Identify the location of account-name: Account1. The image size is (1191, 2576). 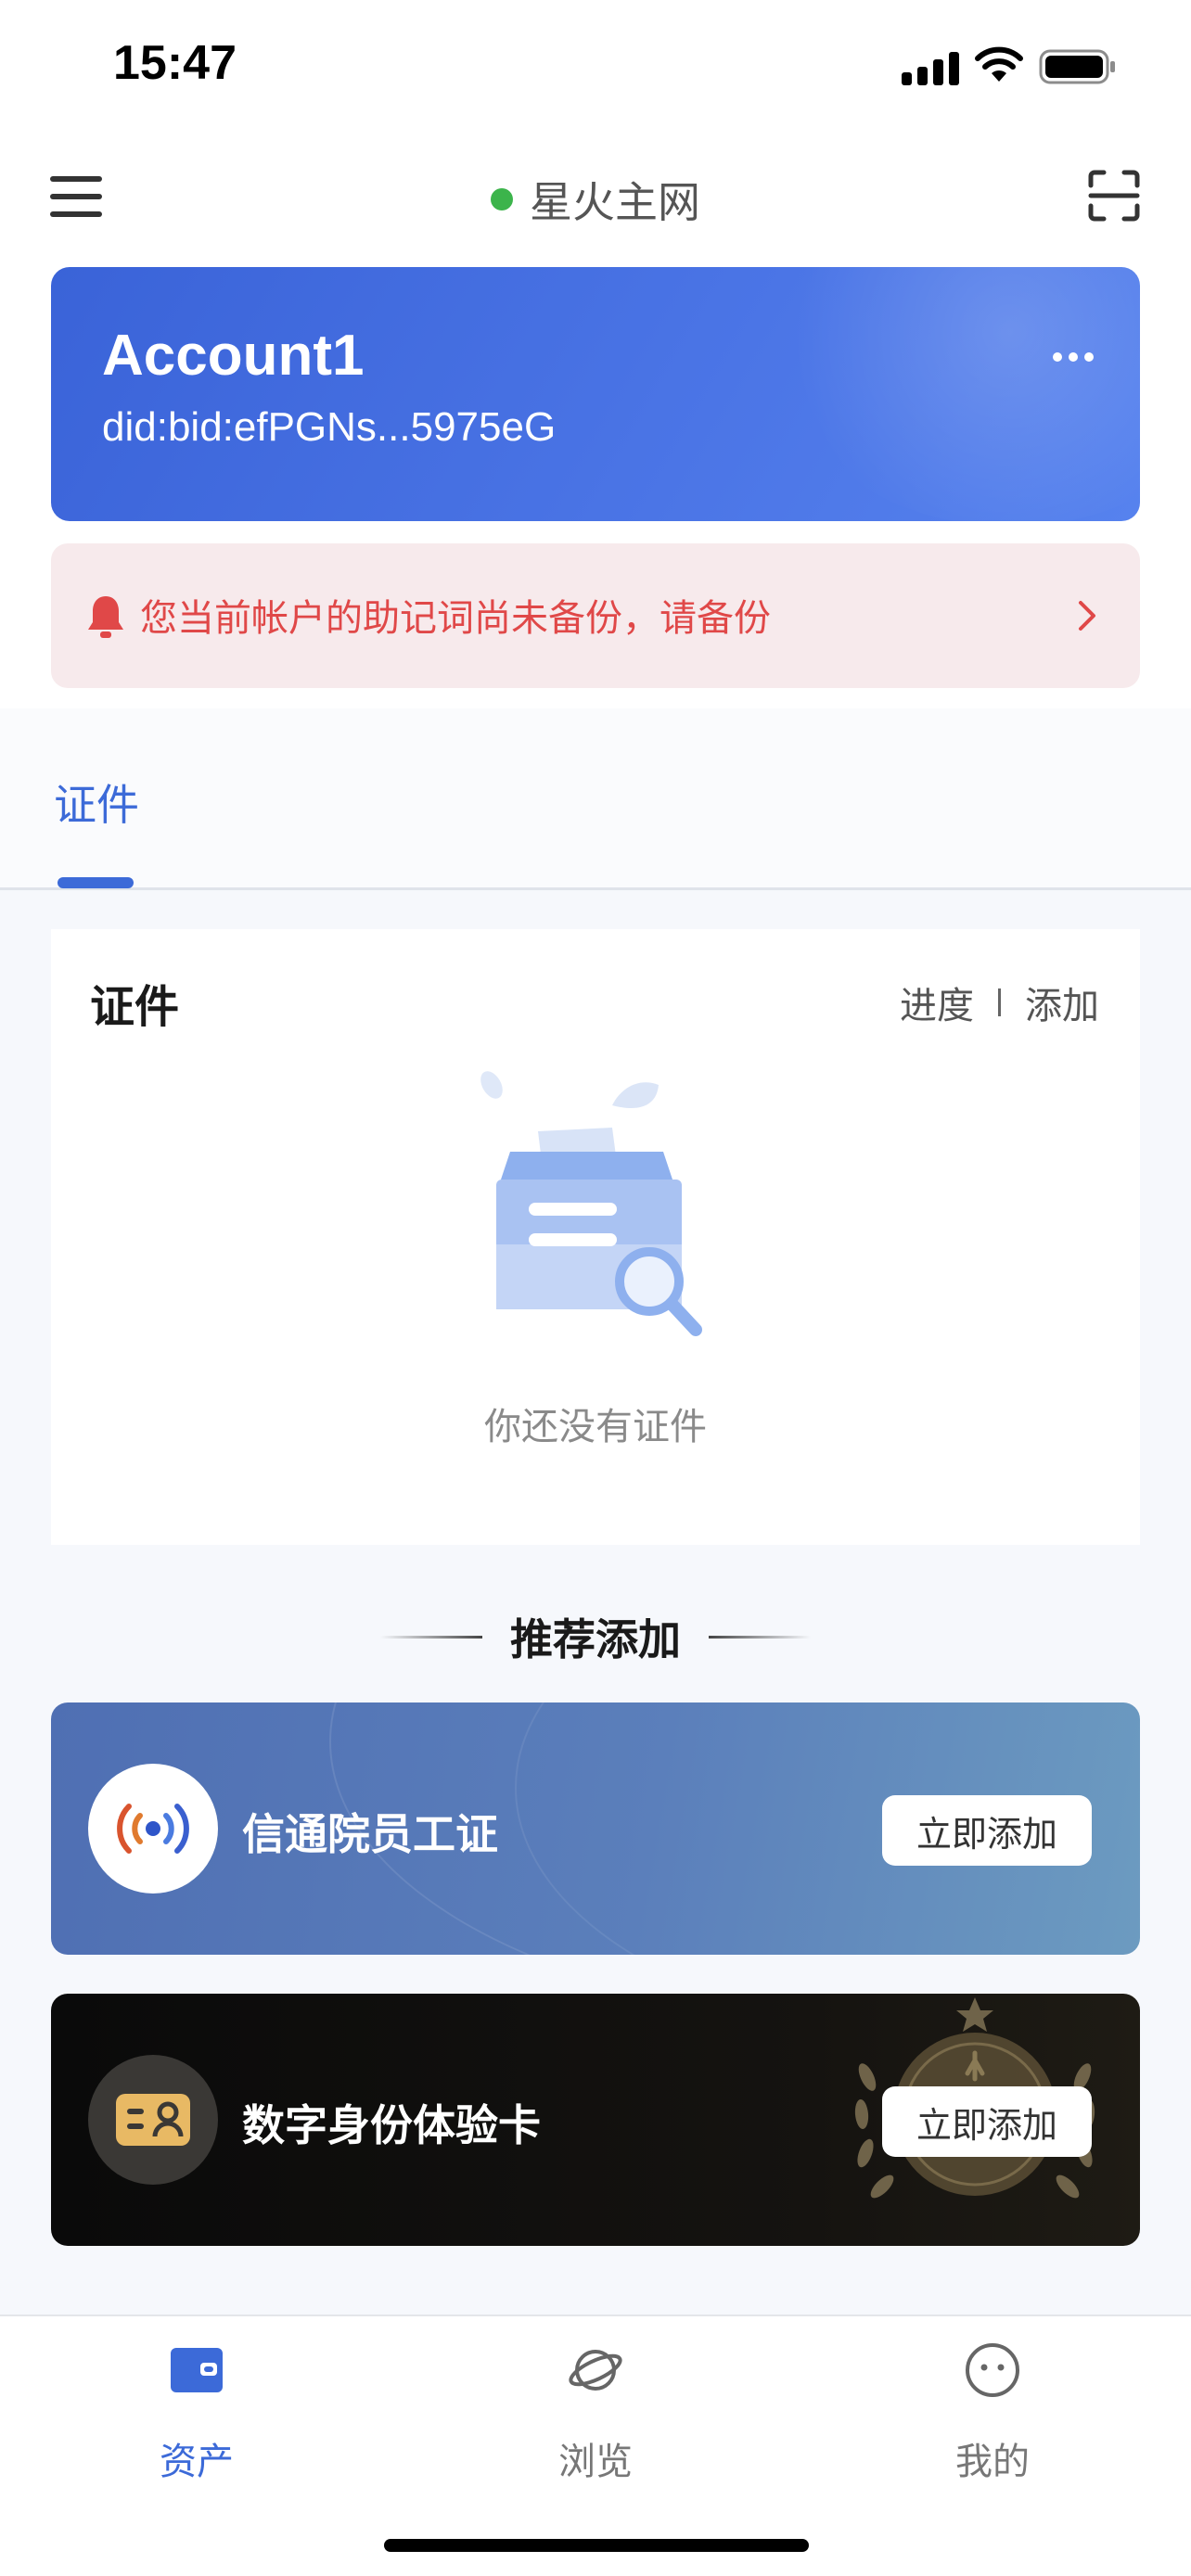
(233, 356).